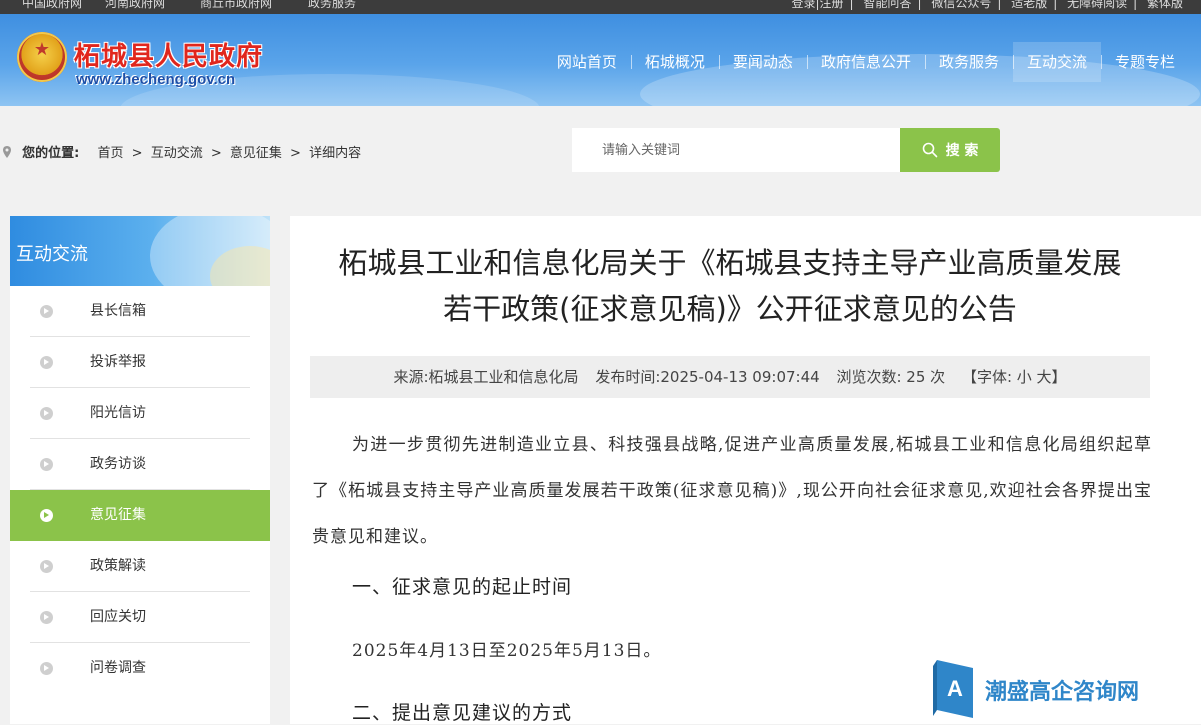 The width and height of the screenshot is (1201, 725). What do you see at coordinates (1144, 62) in the screenshot?
I see `nav-topics: 专题专栏` at bounding box center [1144, 62].